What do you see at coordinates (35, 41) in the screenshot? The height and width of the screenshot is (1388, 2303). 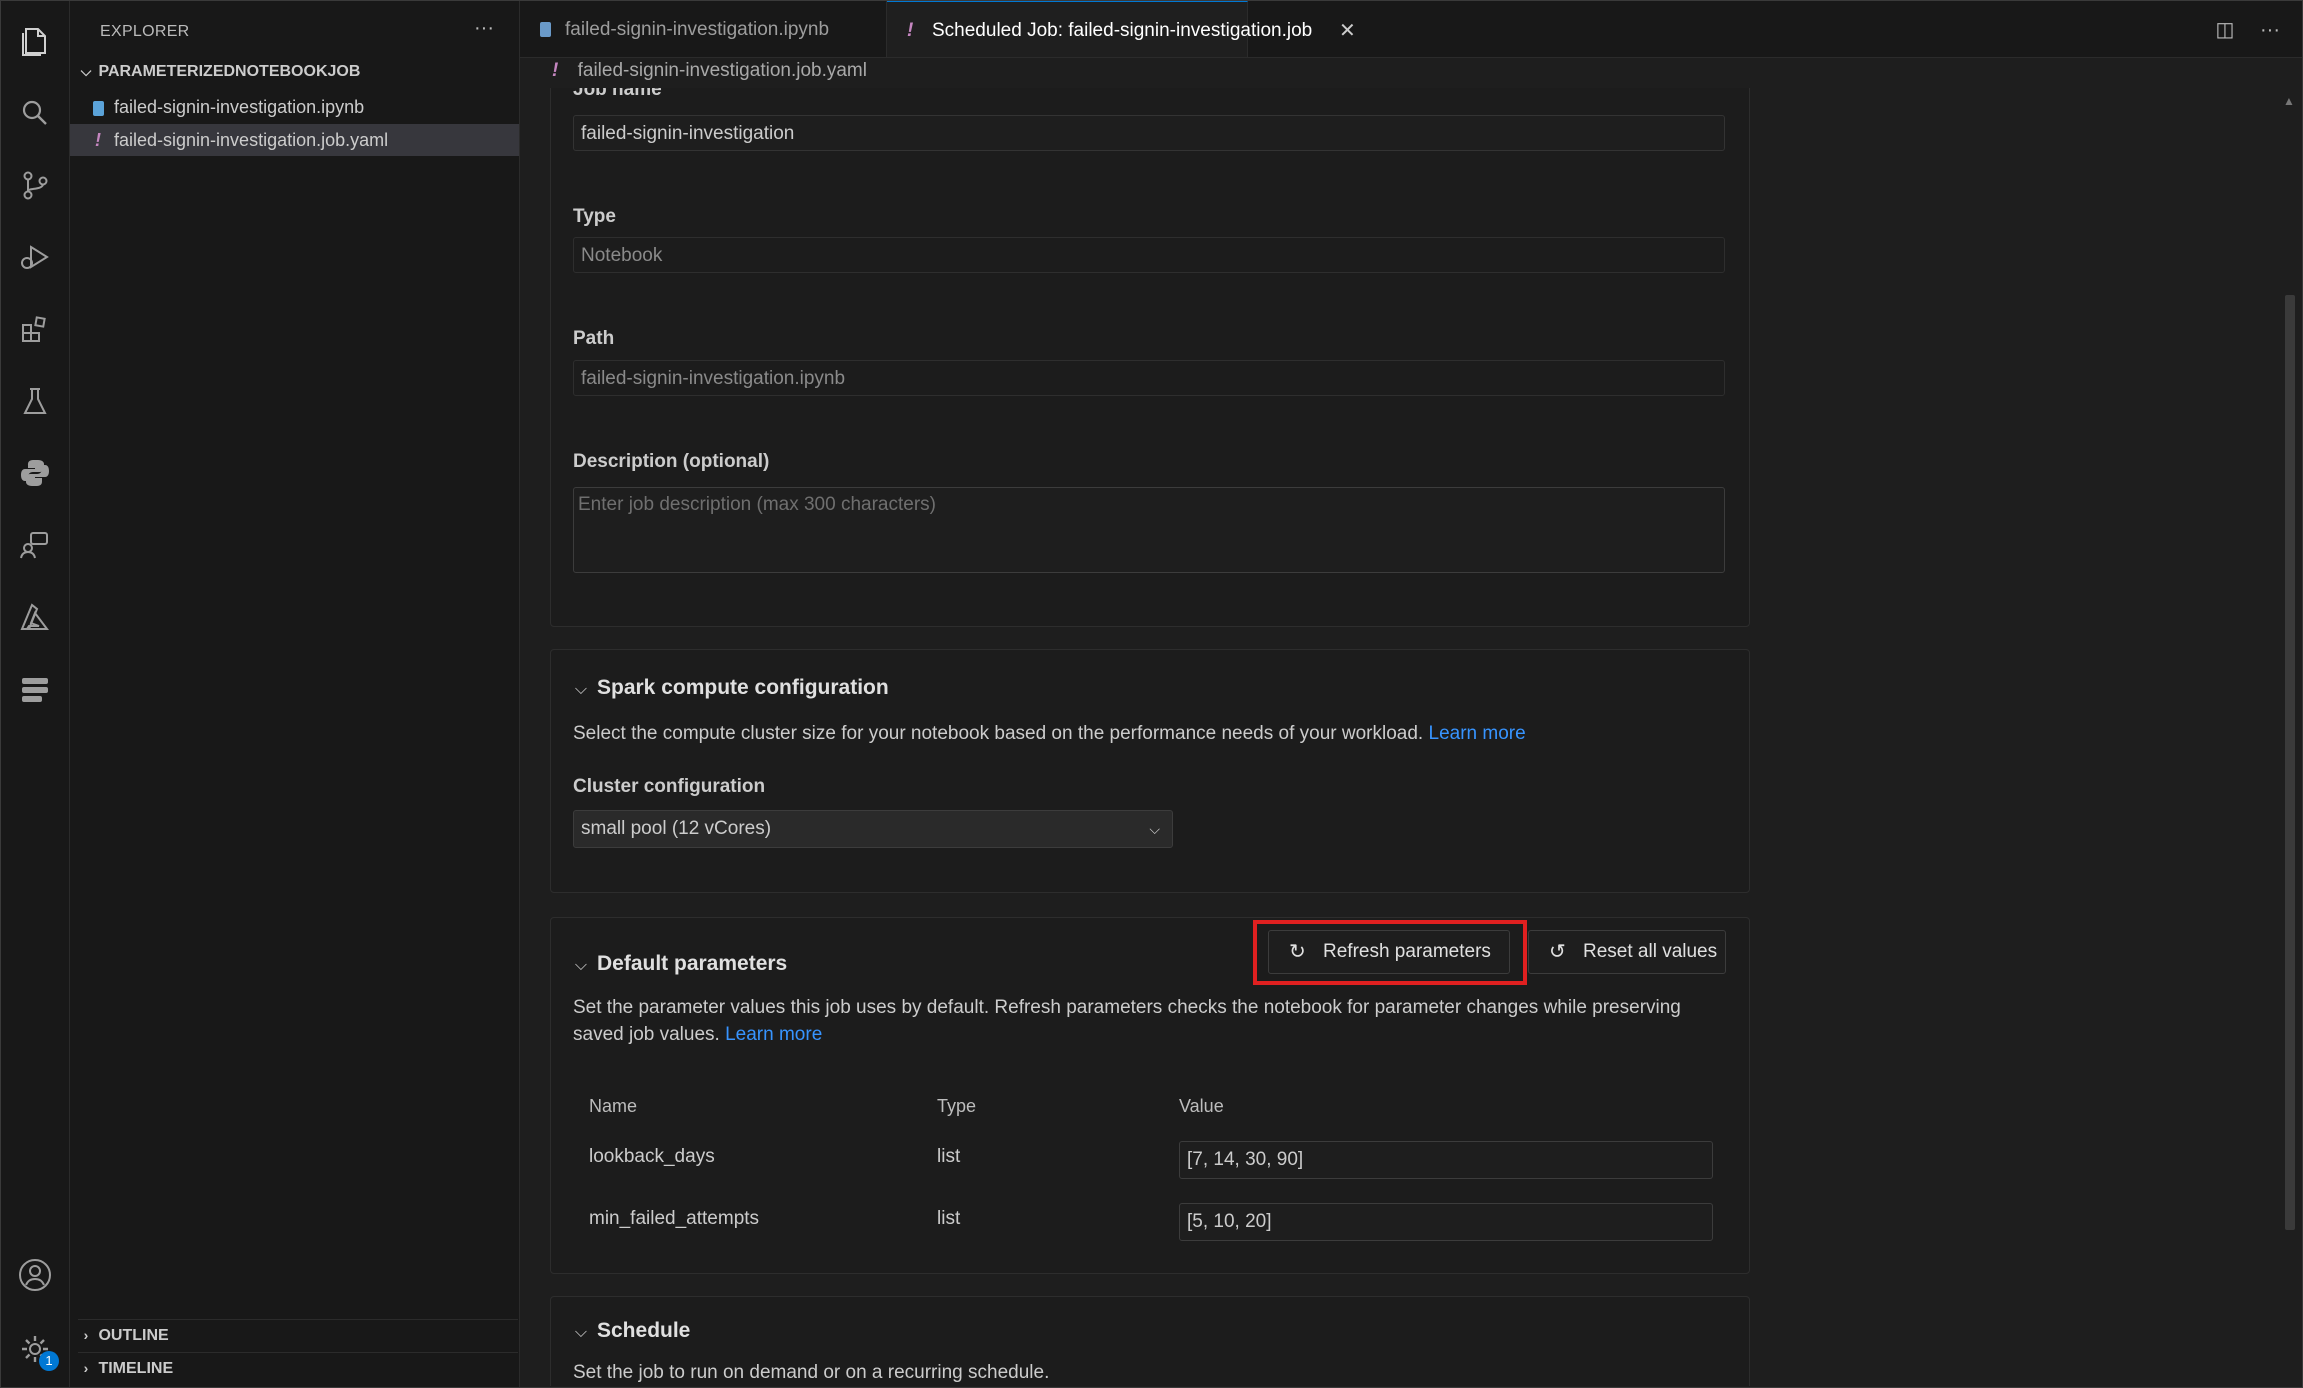 I see `explorer-icon` at bounding box center [35, 41].